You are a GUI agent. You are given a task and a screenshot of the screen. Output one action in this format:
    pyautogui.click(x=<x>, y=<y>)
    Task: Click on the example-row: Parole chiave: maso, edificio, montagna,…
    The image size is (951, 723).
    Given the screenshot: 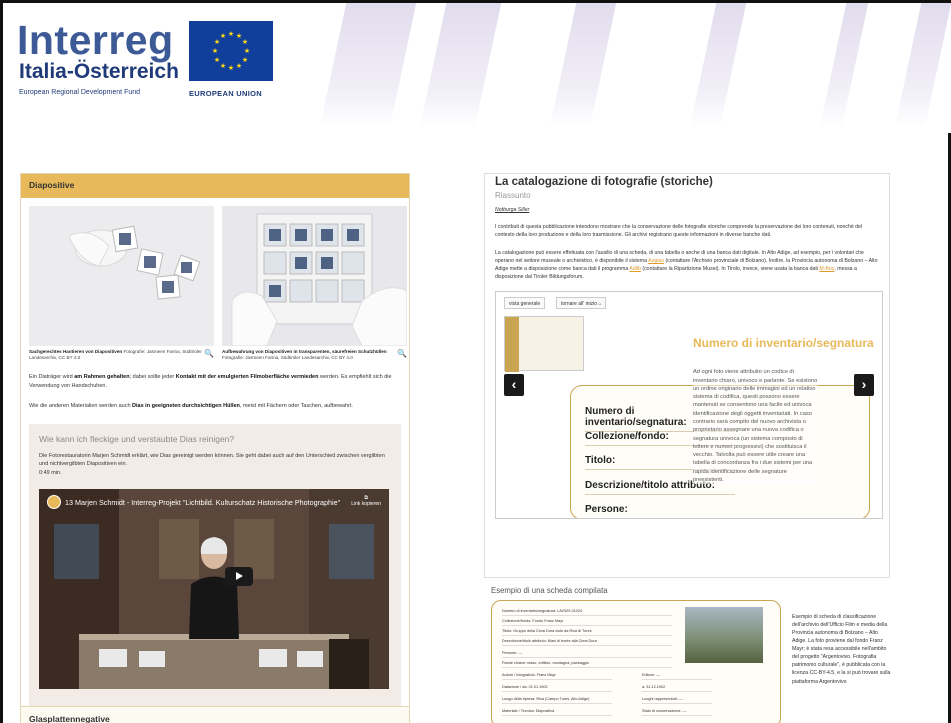 What is the action you would take?
    pyautogui.click(x=587, y=664)
    